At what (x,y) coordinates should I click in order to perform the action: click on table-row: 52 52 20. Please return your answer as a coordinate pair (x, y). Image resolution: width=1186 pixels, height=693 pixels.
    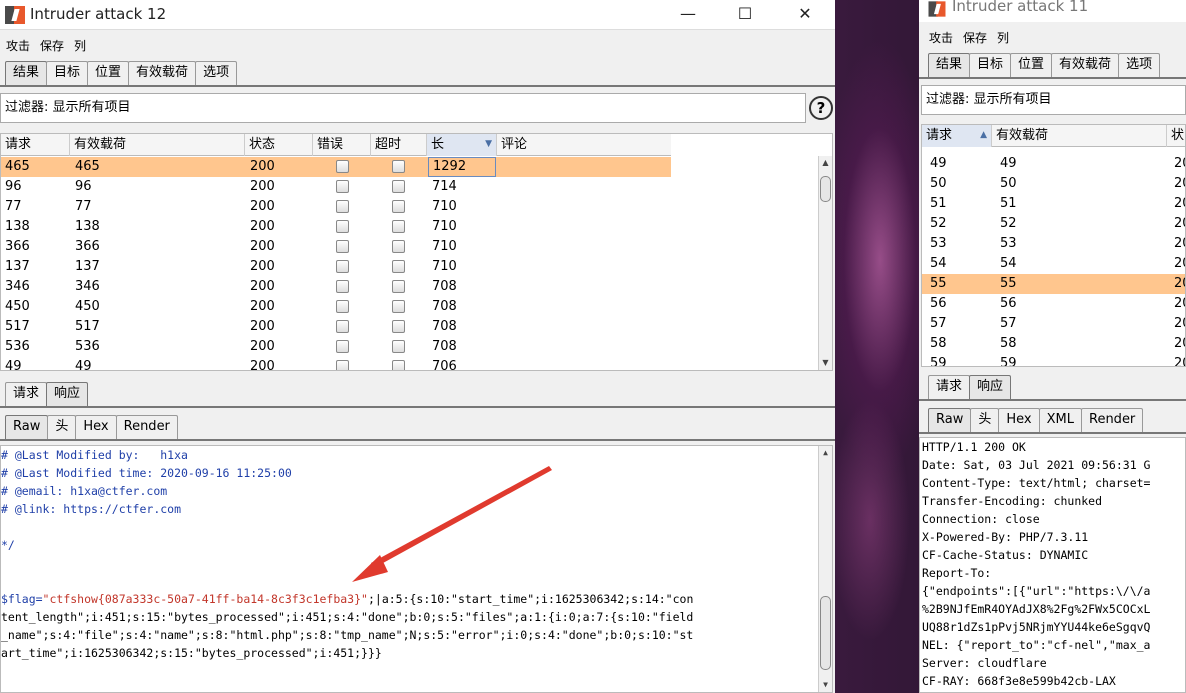
    Looking at the image, I should click on (1053, 224).